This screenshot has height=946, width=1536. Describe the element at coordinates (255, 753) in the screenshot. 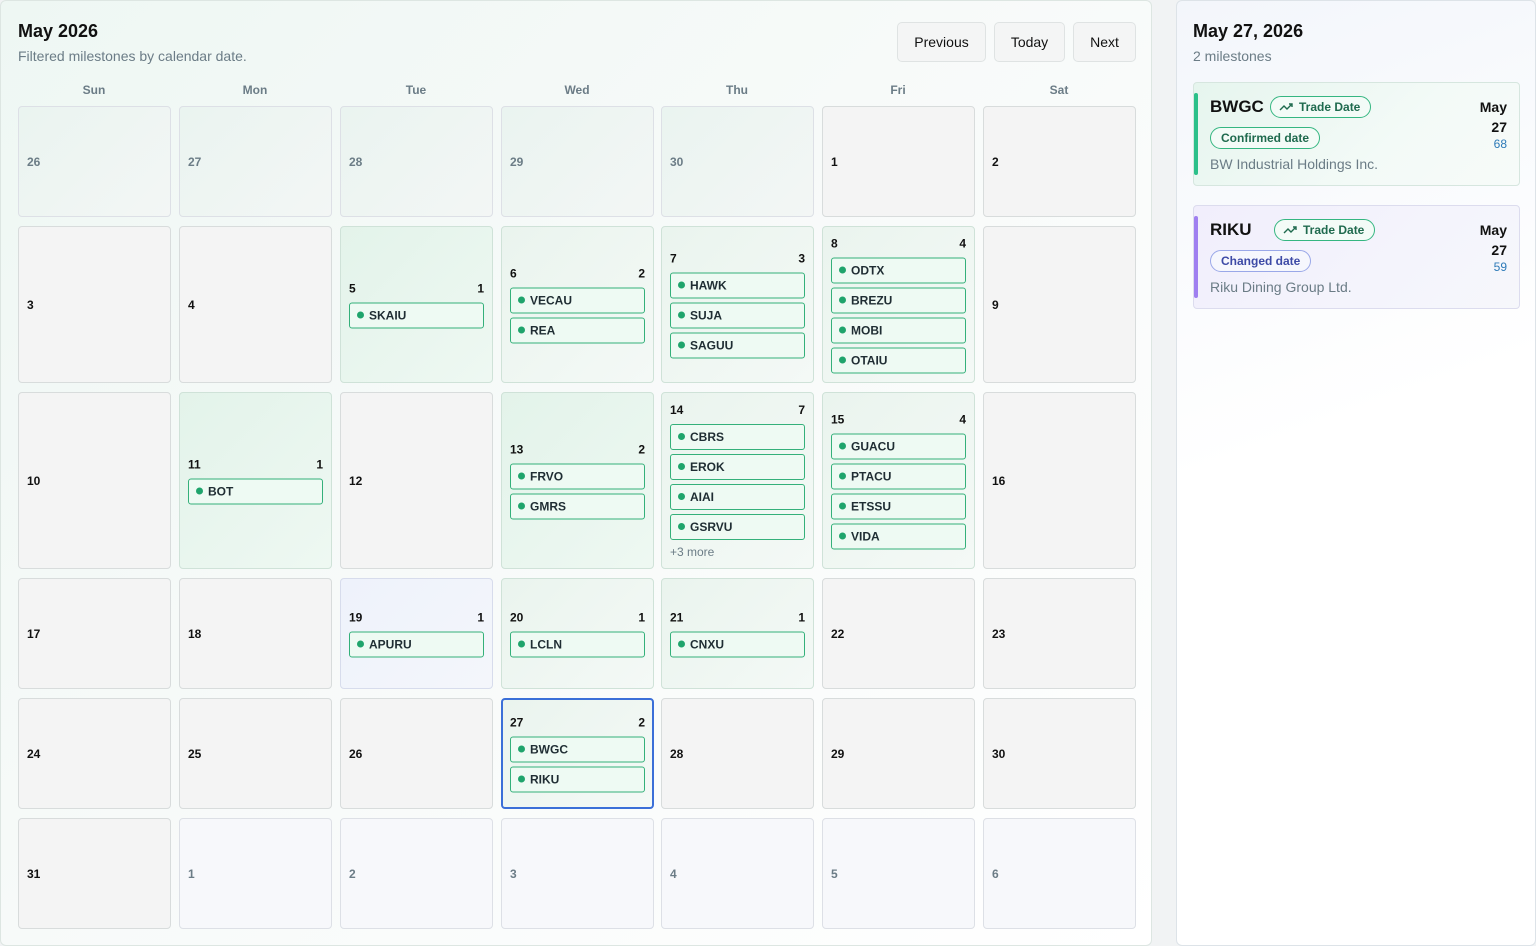

I see `calendar-day-cell: 25` at that location.